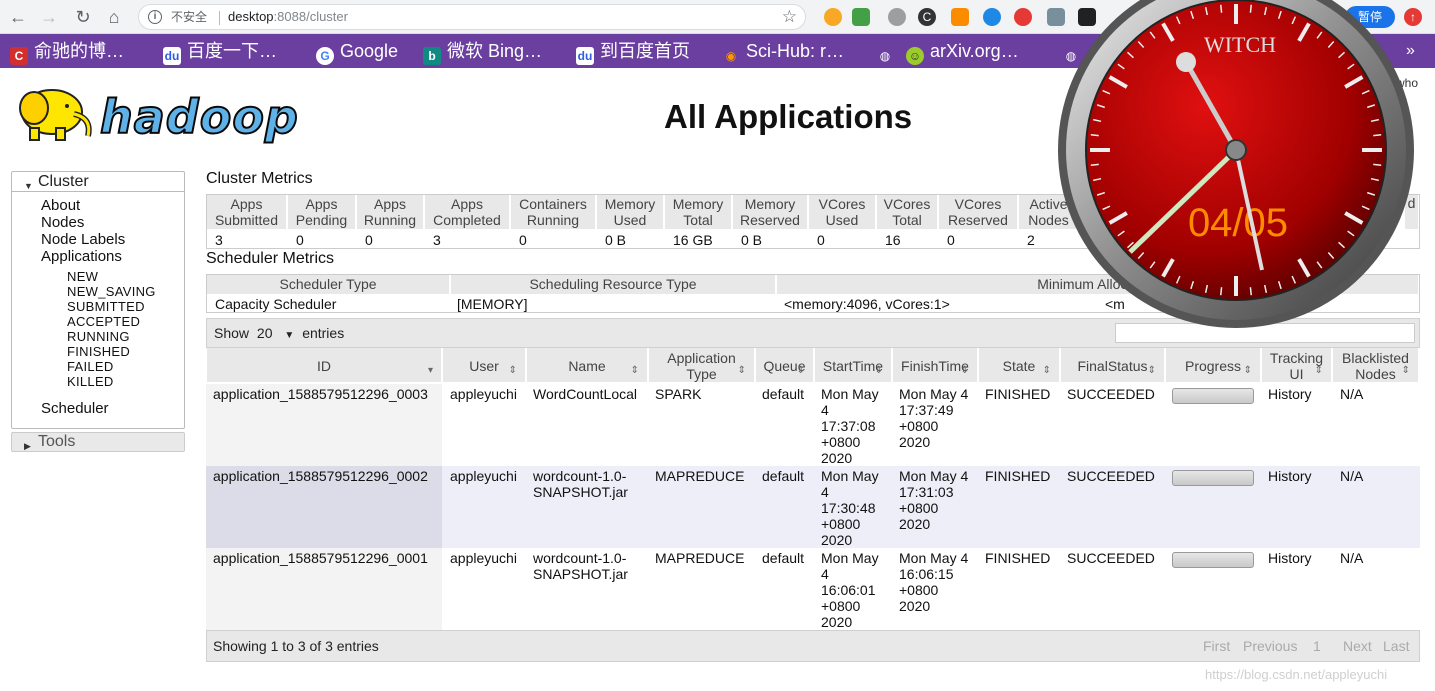  What do you see at coordinates (276, 304) in the screenshot?
I see `scheduler-type-value: Capacity Scheduler` at bounding box center [276, 304].